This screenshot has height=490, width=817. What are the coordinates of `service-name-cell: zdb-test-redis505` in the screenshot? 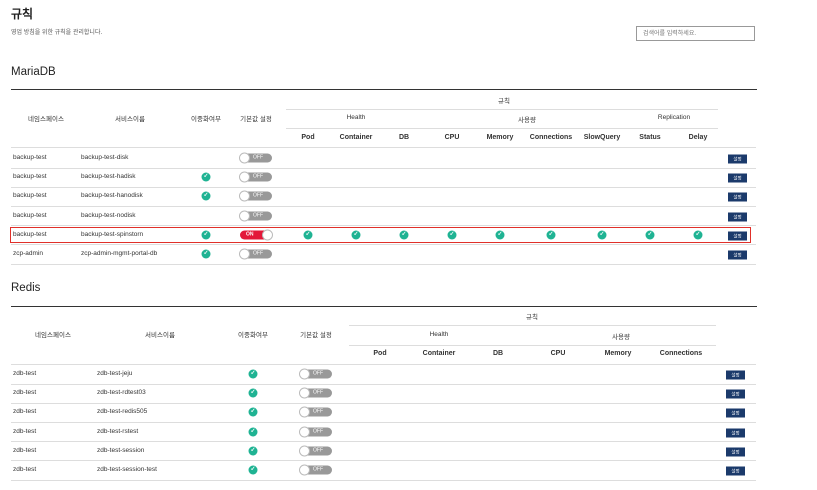 It's located at (122, 412).